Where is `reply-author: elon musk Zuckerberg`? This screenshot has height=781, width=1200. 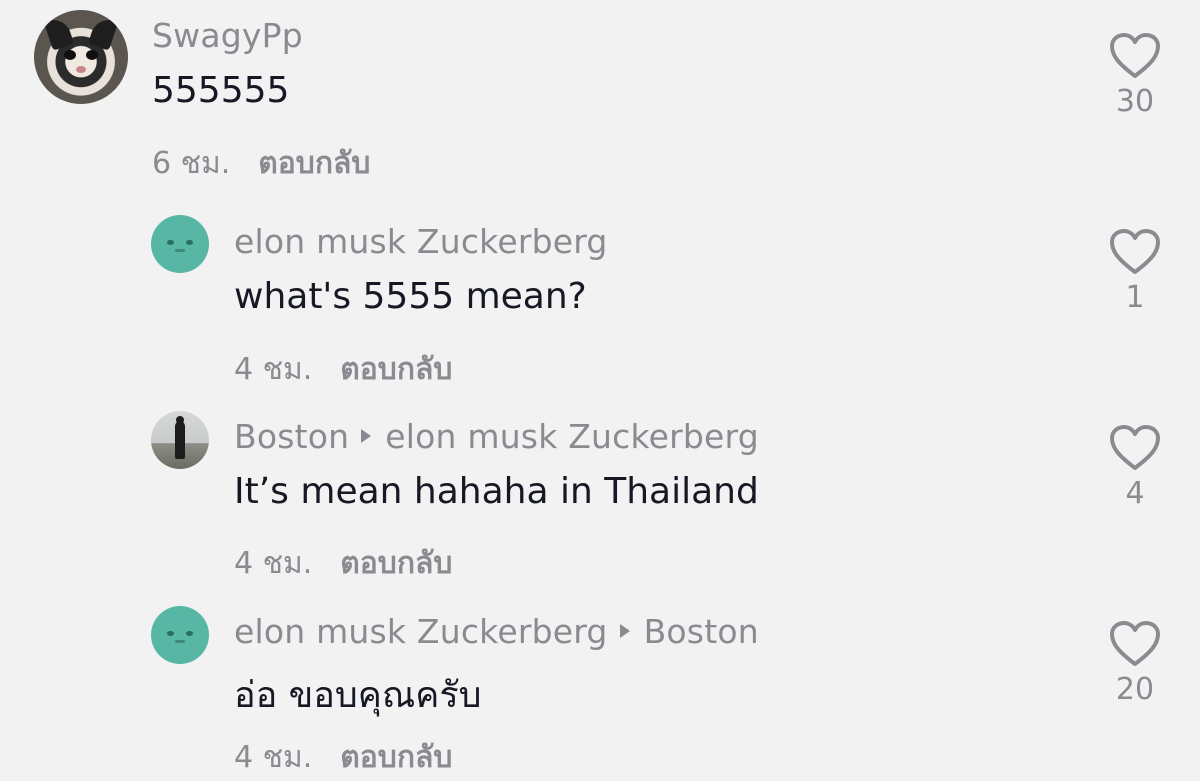 reply-author: elon musk Zuckerberg is located at coordinates (421, 631).